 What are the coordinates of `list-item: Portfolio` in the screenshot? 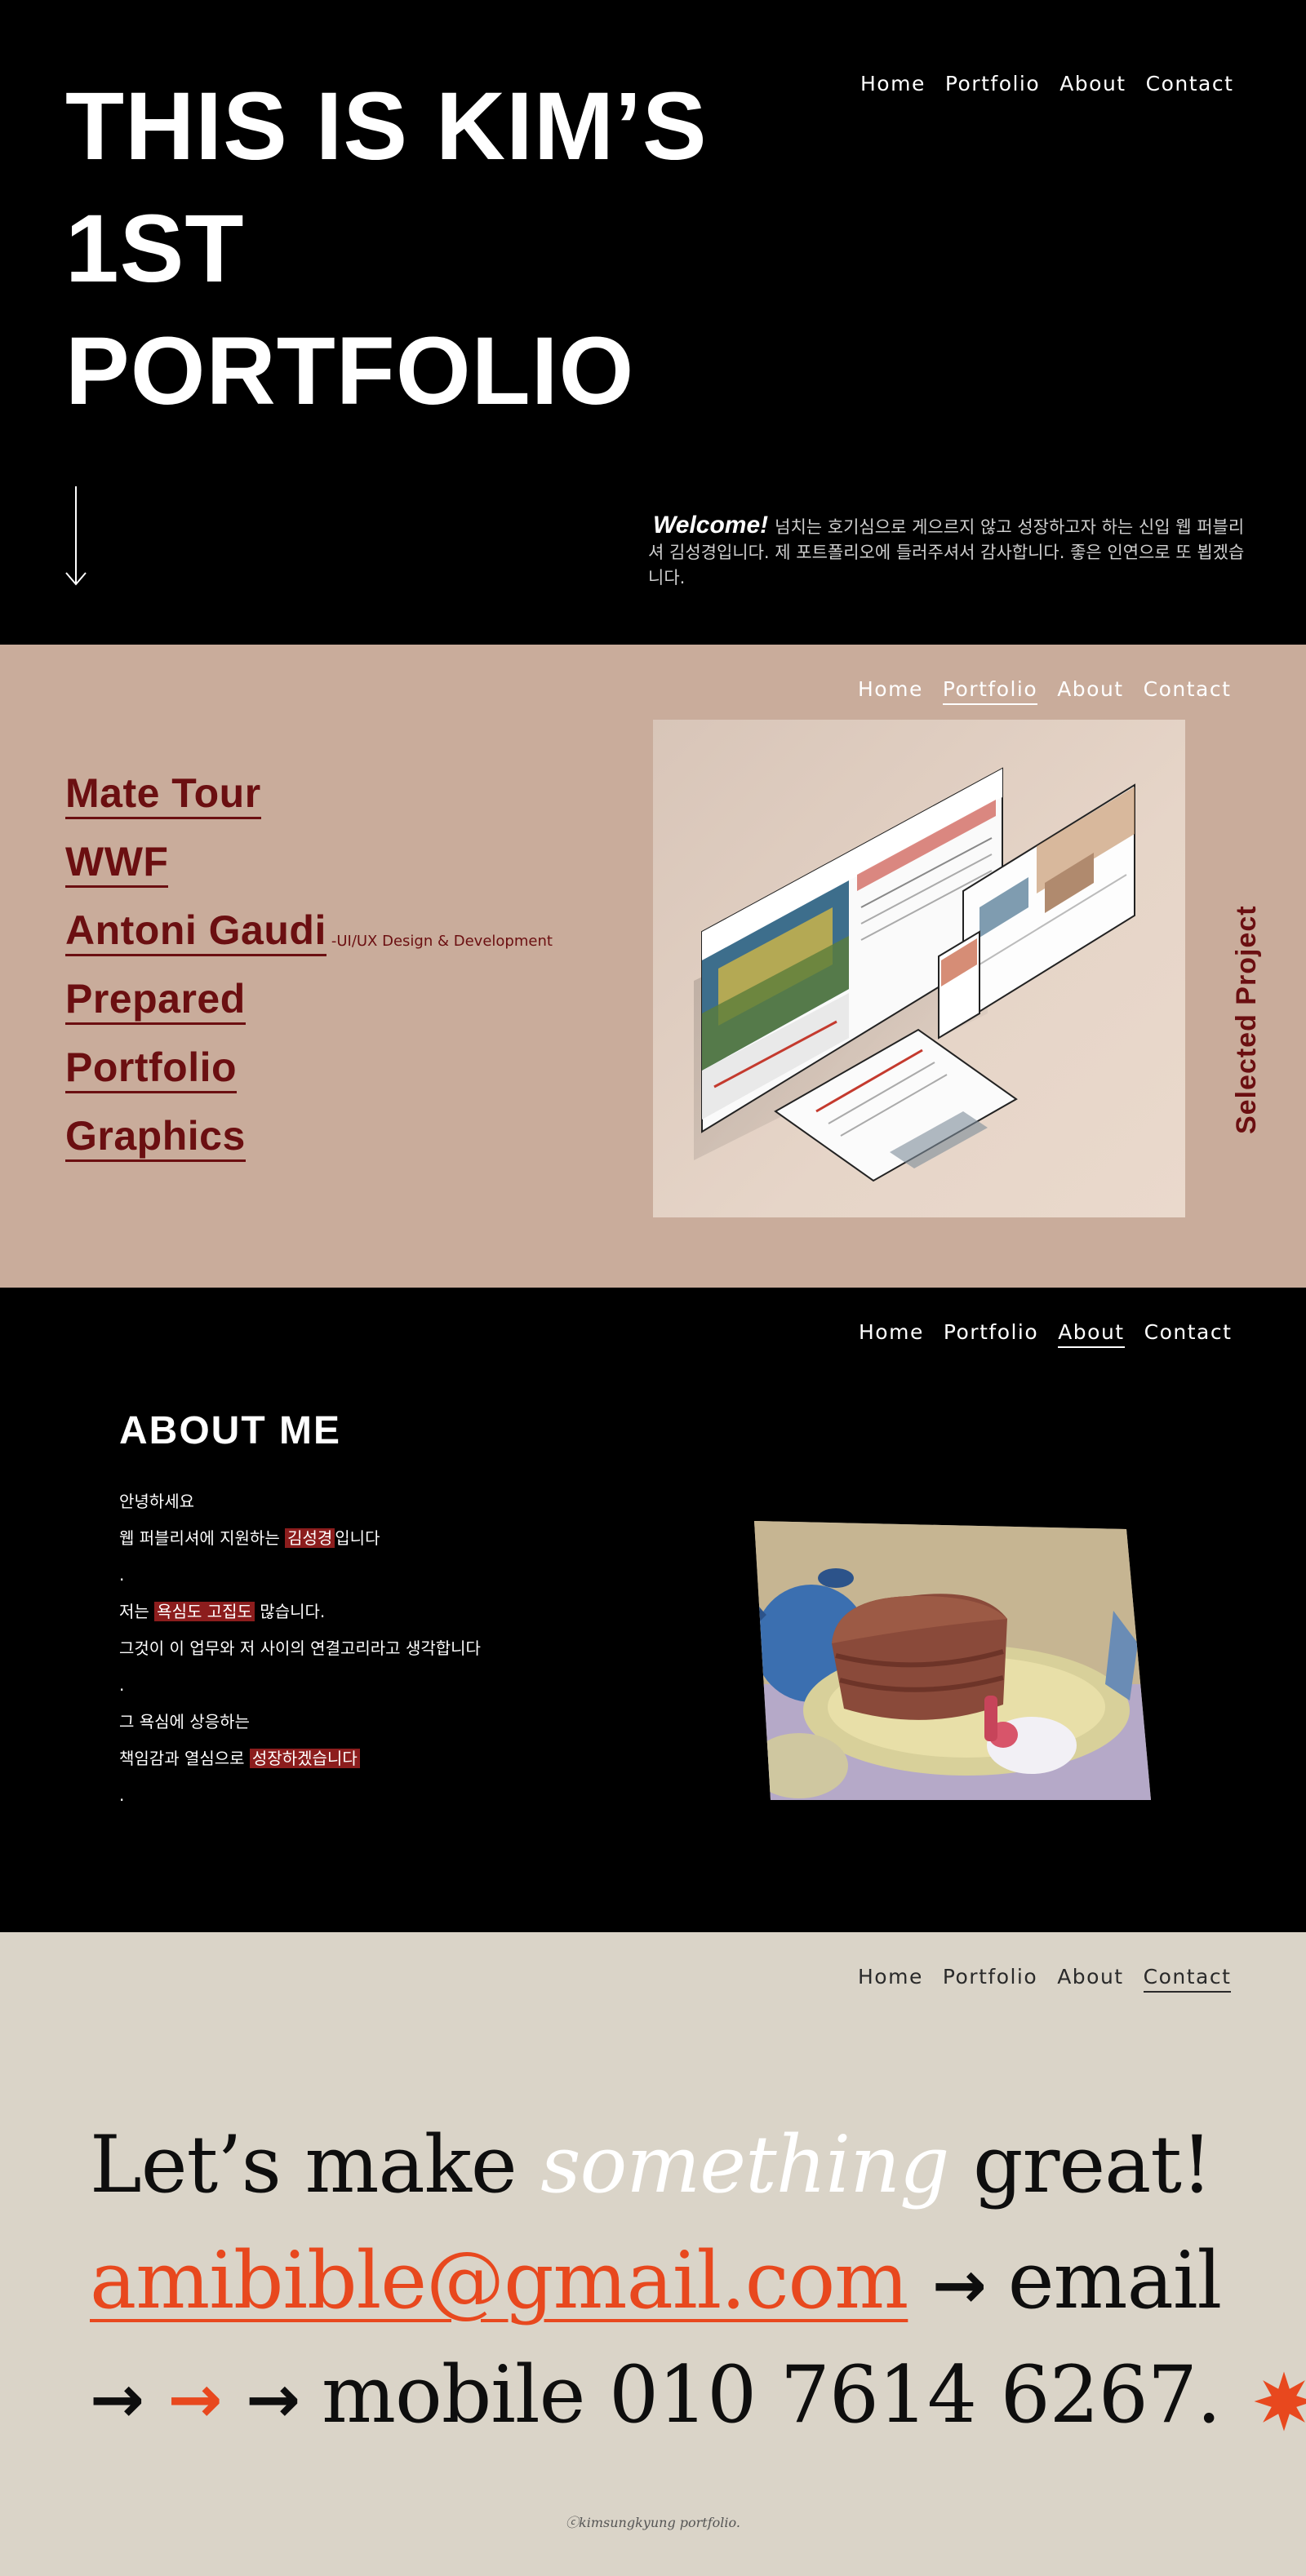 It's located at (309, 1059).